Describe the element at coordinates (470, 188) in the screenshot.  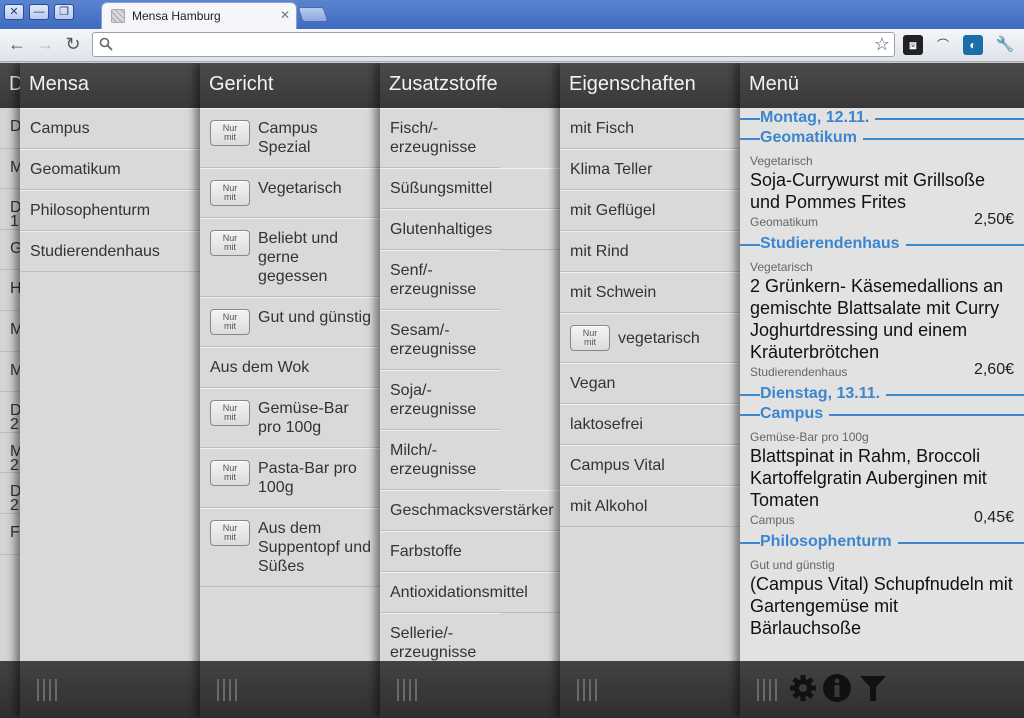
I see `zusatzstoff-item: Süßungsmittel` at that location.